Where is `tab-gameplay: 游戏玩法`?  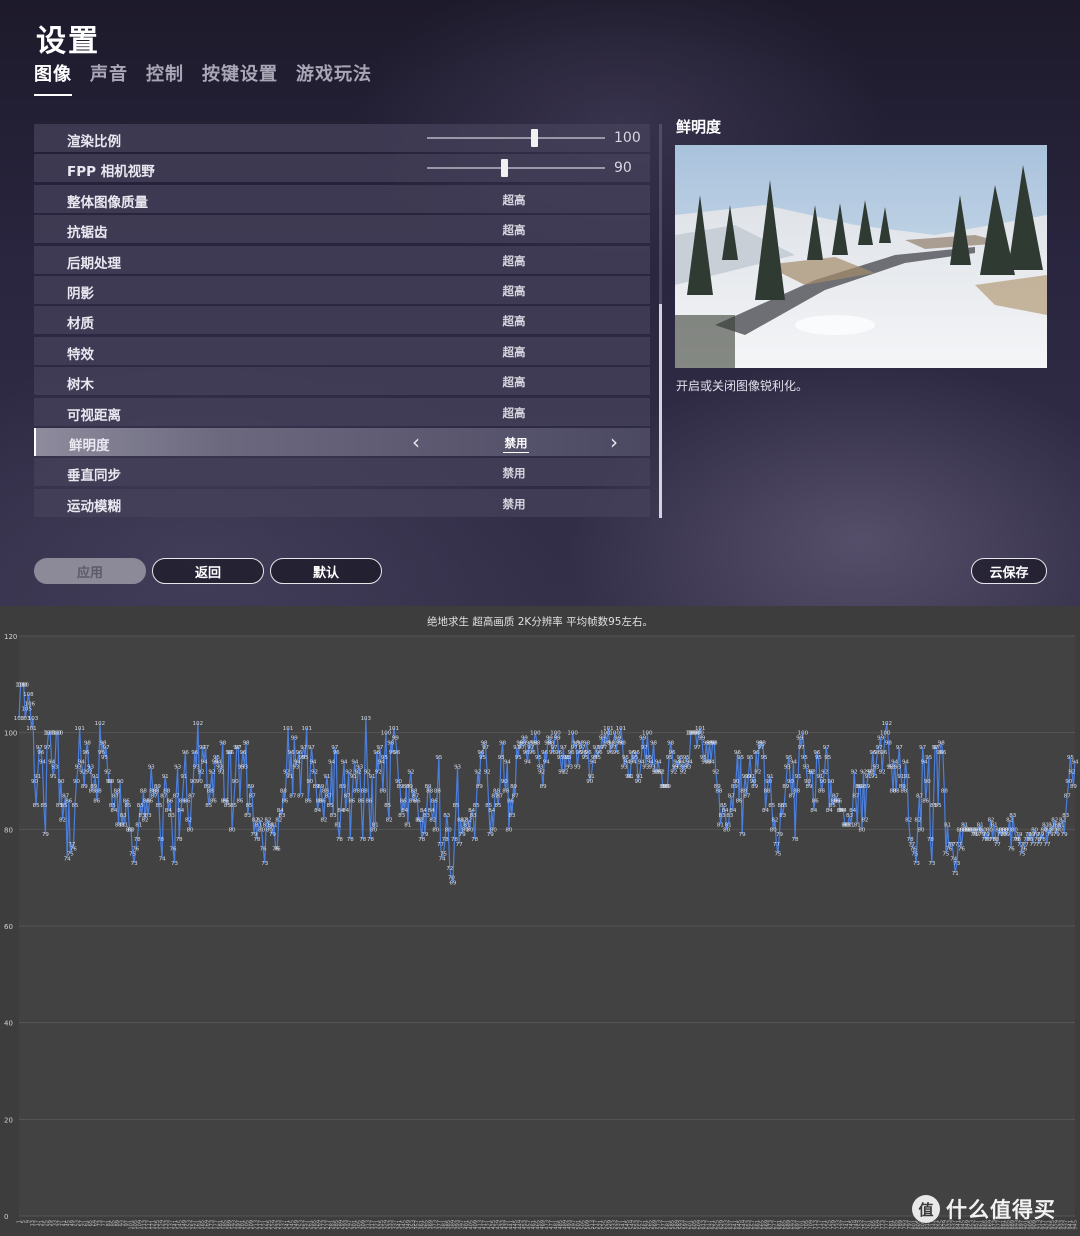
tab-gameplay: 游戏玩法 is located at coordinates (334, 78).